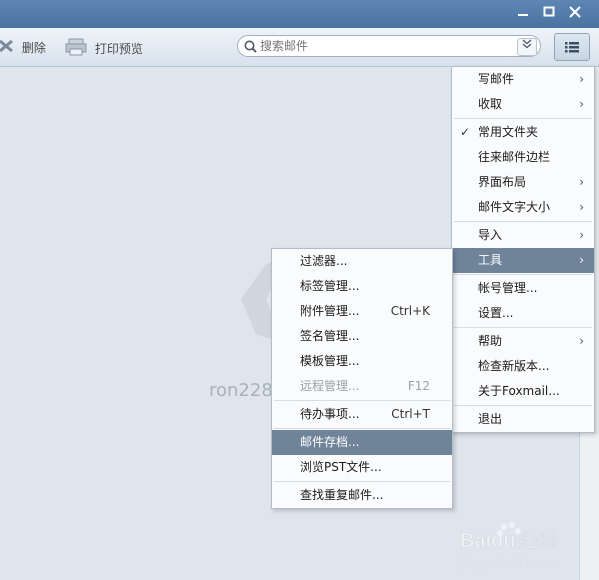 Image resolution: width=599 pixels, height=580 pixels. I want to click on menu-item-help: 帮助 ›, so click(523, 341).